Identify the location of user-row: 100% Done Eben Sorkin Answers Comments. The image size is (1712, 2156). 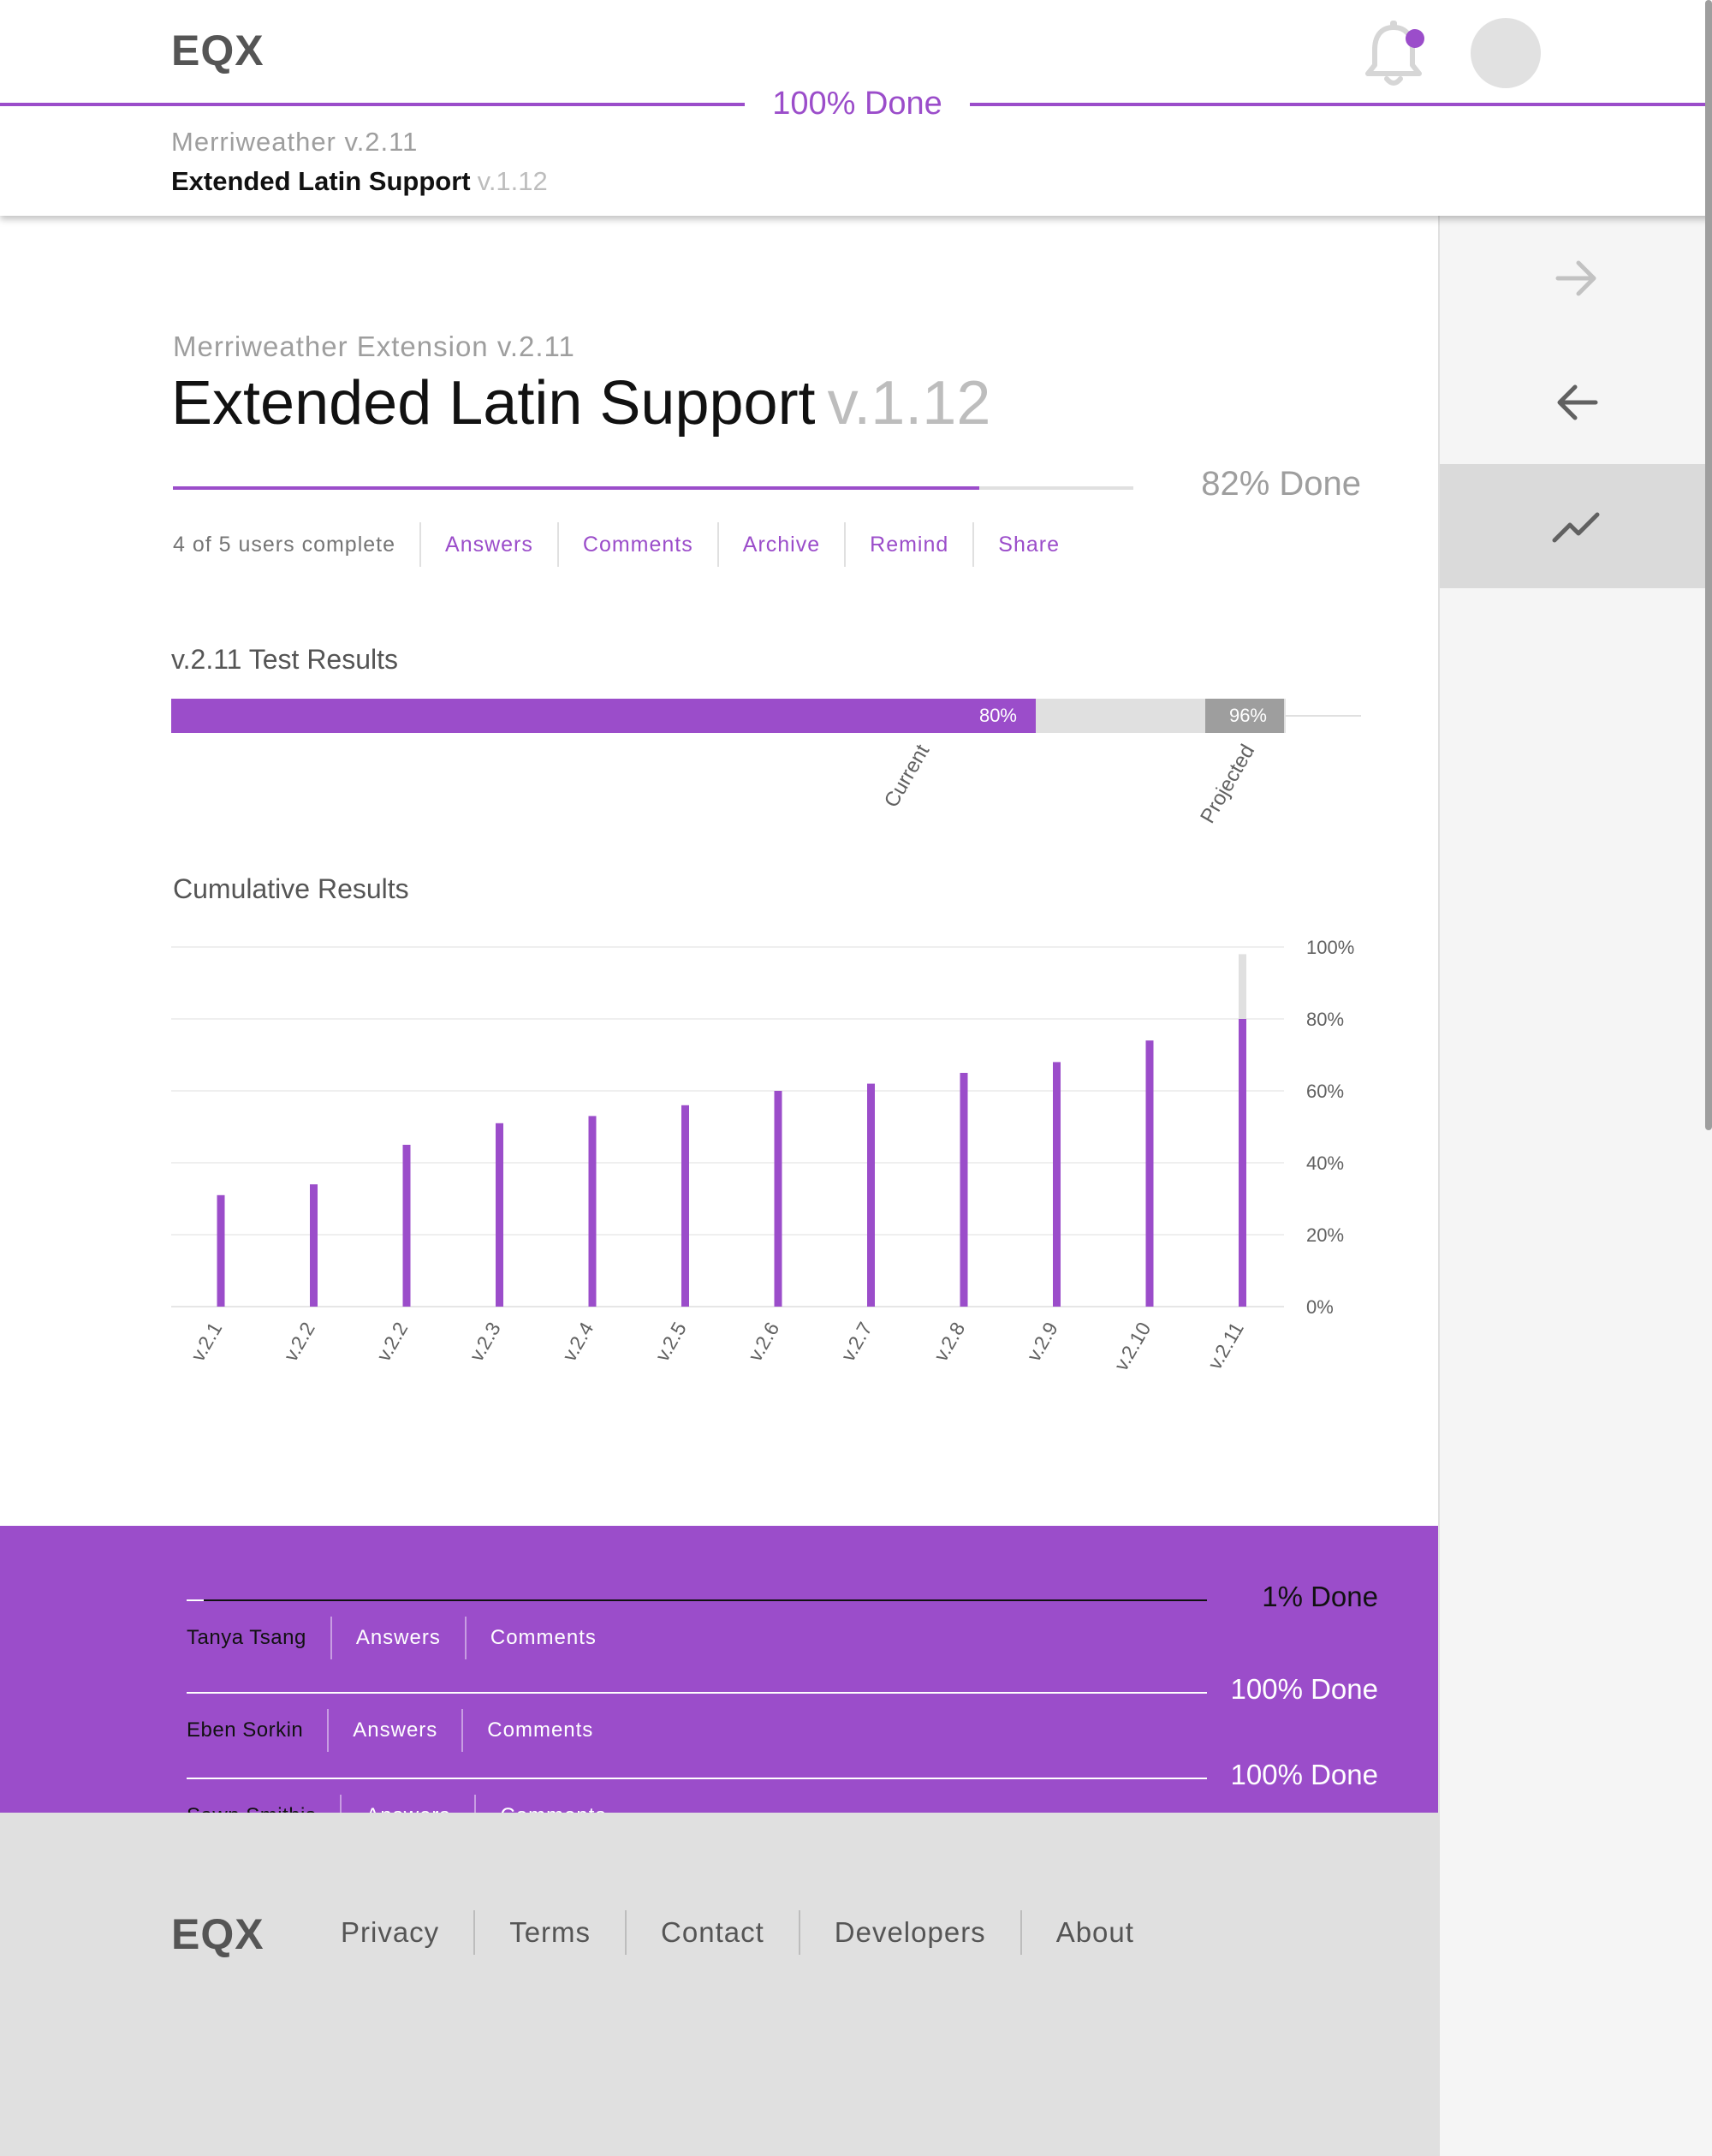
(719, 1722).